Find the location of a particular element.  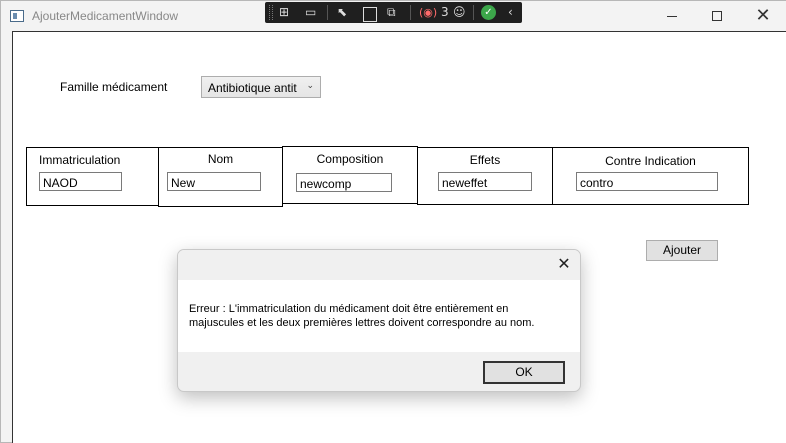

check-status-icon: ✓ is located at coordinates (488, 12).